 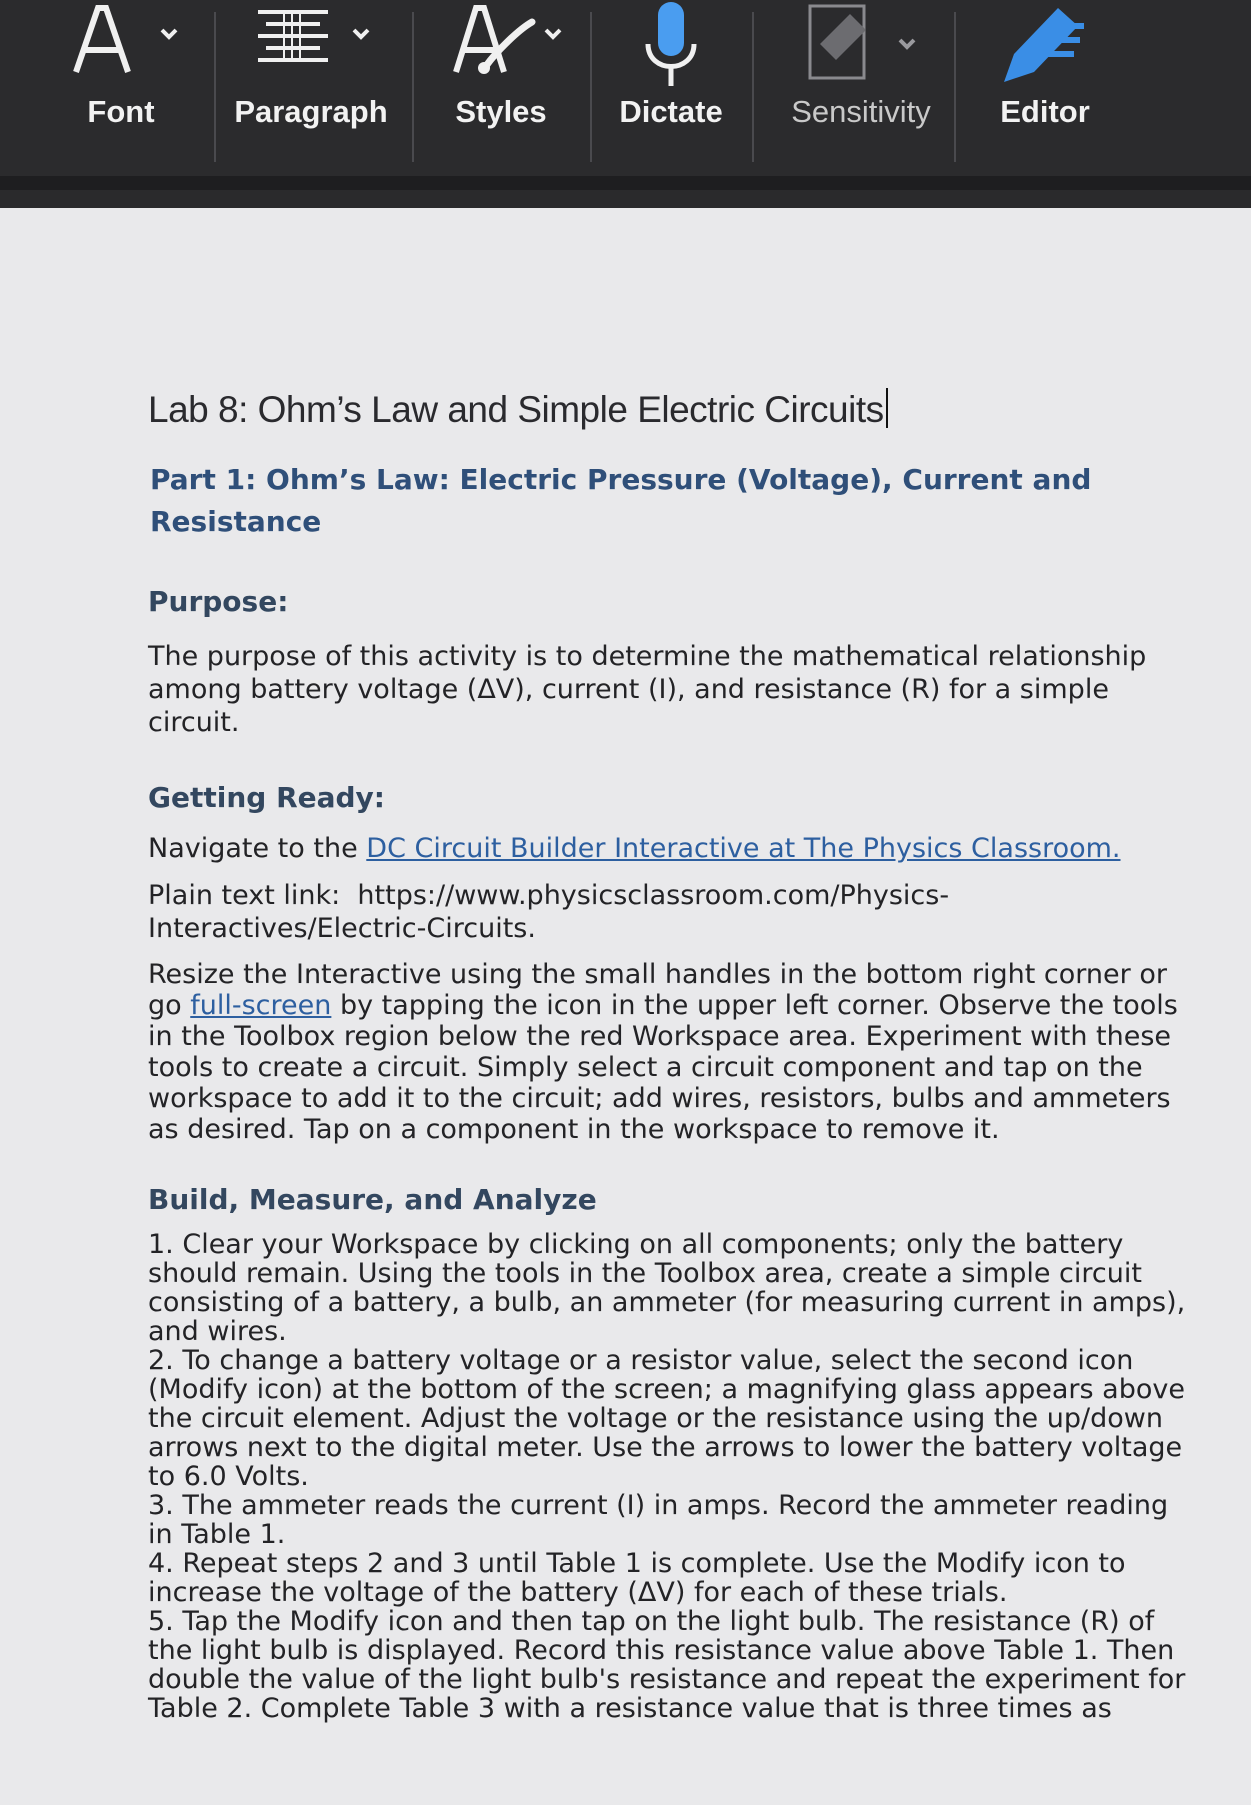 I want to click on getting-ready-heading: Getting Ready:, so click(x=267, y=797).